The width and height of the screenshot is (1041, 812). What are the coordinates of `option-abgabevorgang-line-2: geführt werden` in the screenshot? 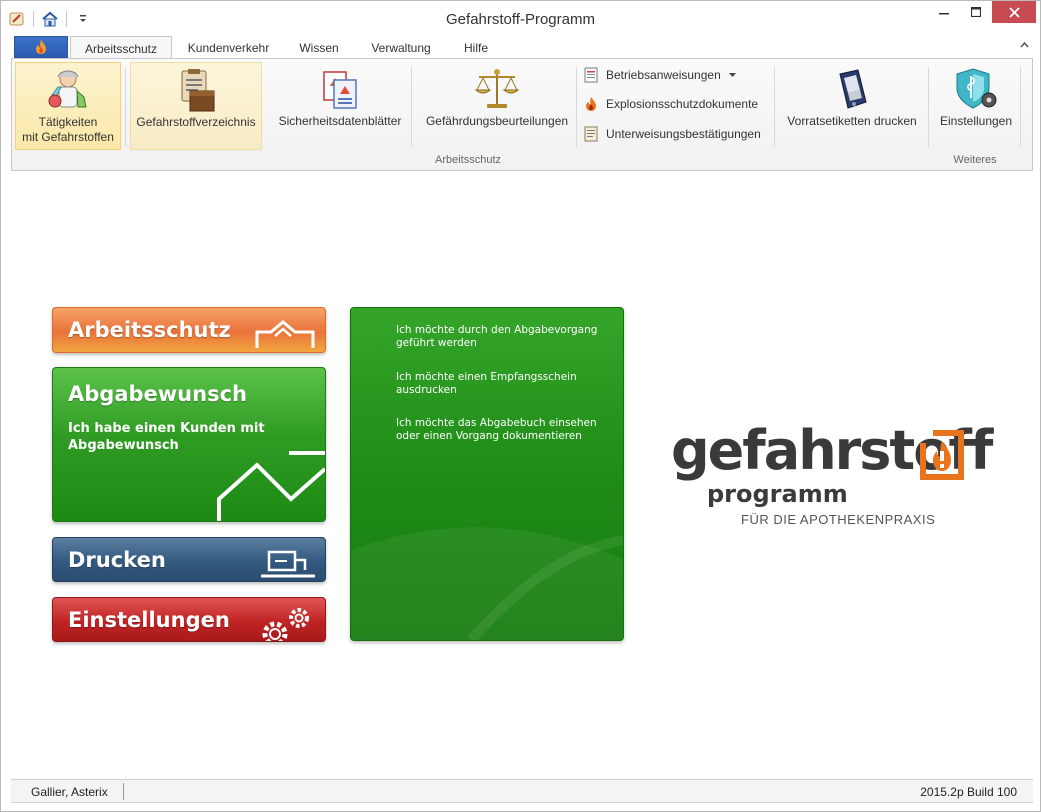 It's located at (436, 343).